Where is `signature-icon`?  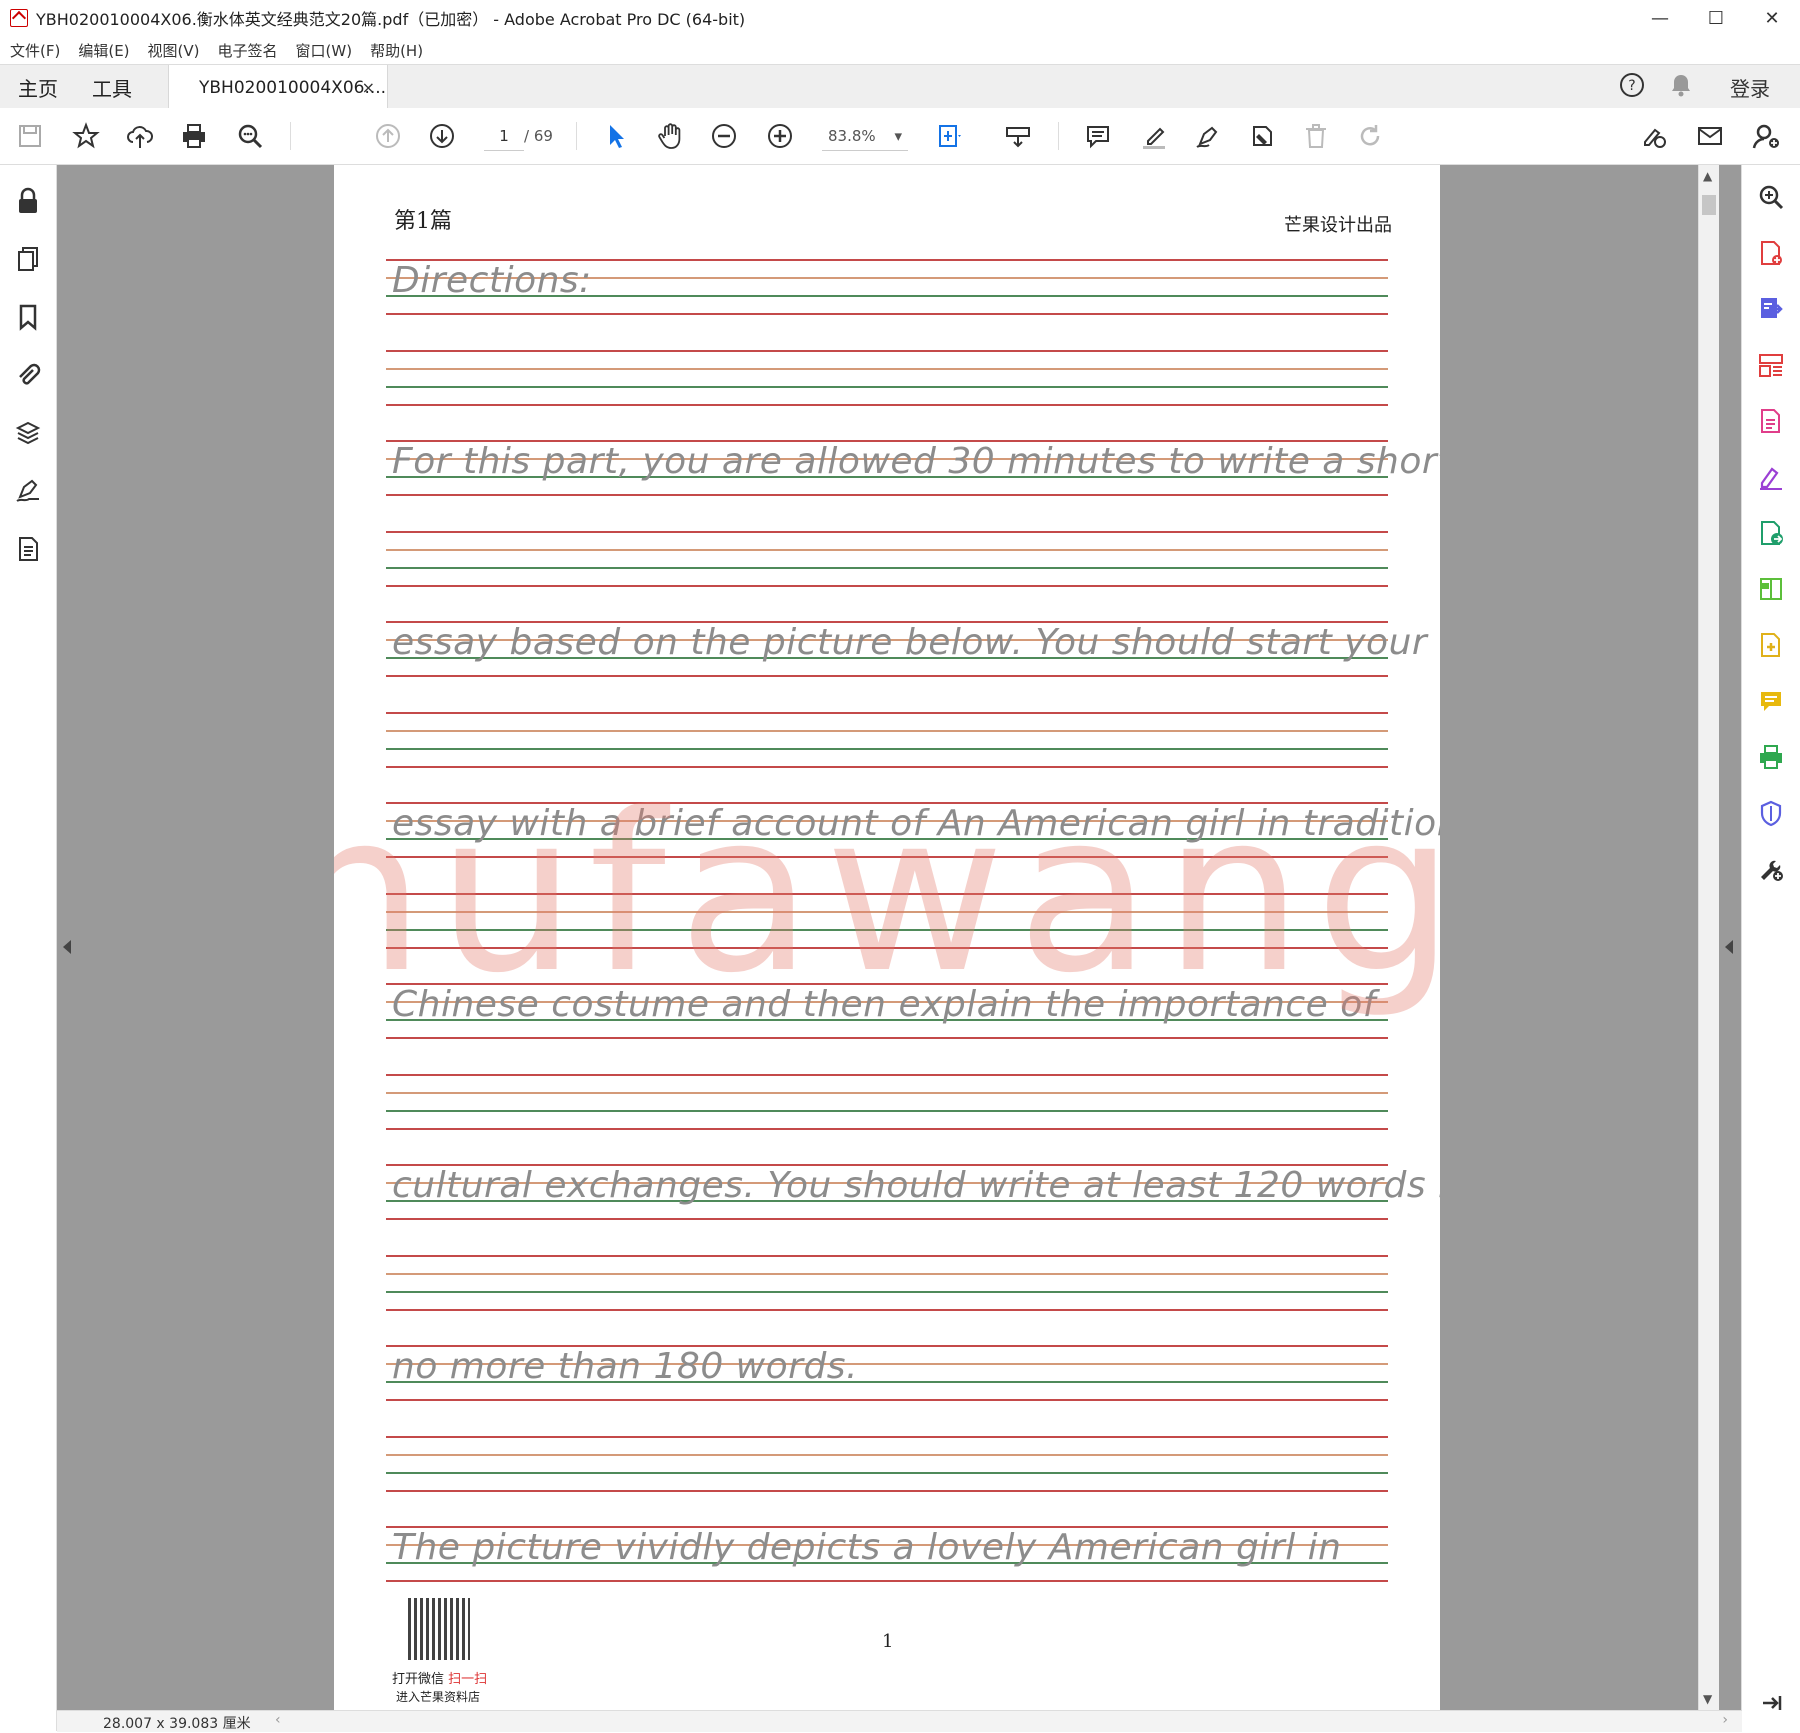 signature-icon is located at coordinates (28, 491).